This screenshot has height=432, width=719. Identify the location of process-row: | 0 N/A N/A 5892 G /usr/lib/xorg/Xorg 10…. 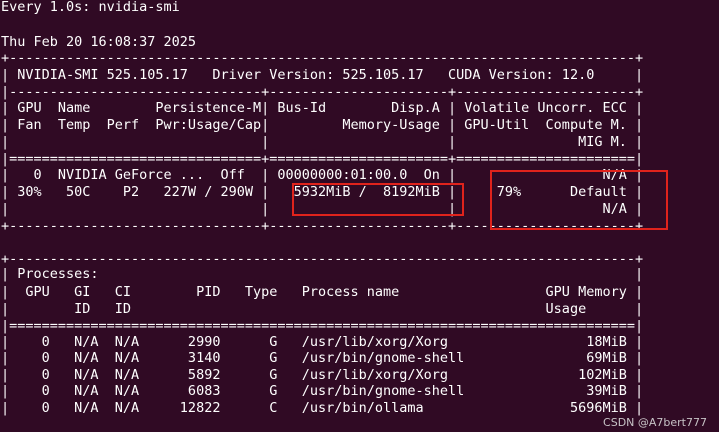
(322, 375).